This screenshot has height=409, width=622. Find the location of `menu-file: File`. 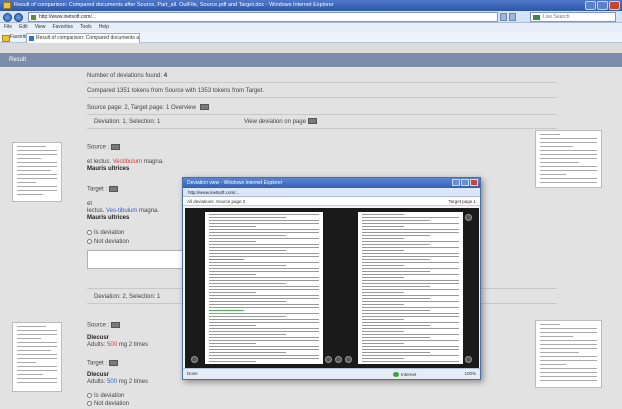

menu-file: File is located at coordinates (8, 27).